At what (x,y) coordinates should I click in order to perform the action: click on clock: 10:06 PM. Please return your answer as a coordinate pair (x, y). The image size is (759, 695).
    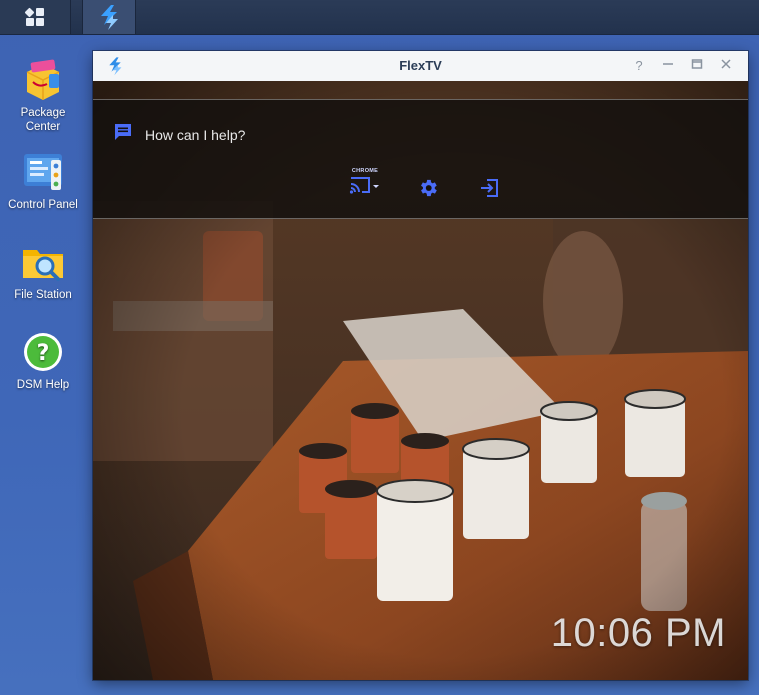
    Looking at the image, I should click on (638, 633).